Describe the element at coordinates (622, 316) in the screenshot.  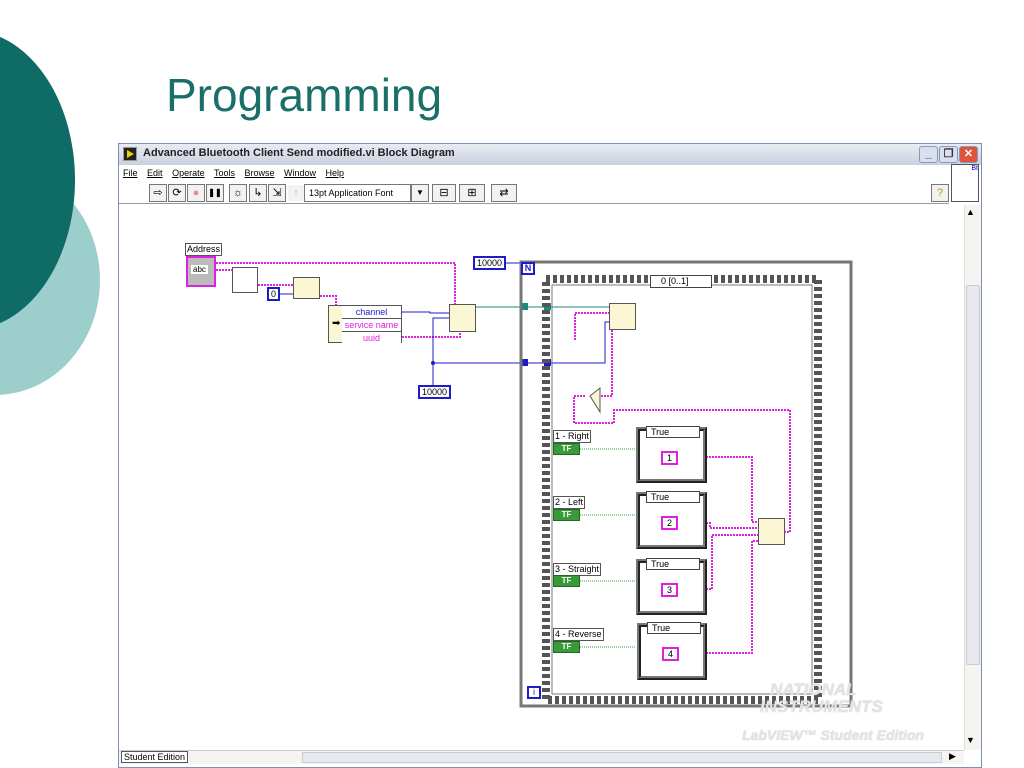
I see `bt-write-node` at that location.